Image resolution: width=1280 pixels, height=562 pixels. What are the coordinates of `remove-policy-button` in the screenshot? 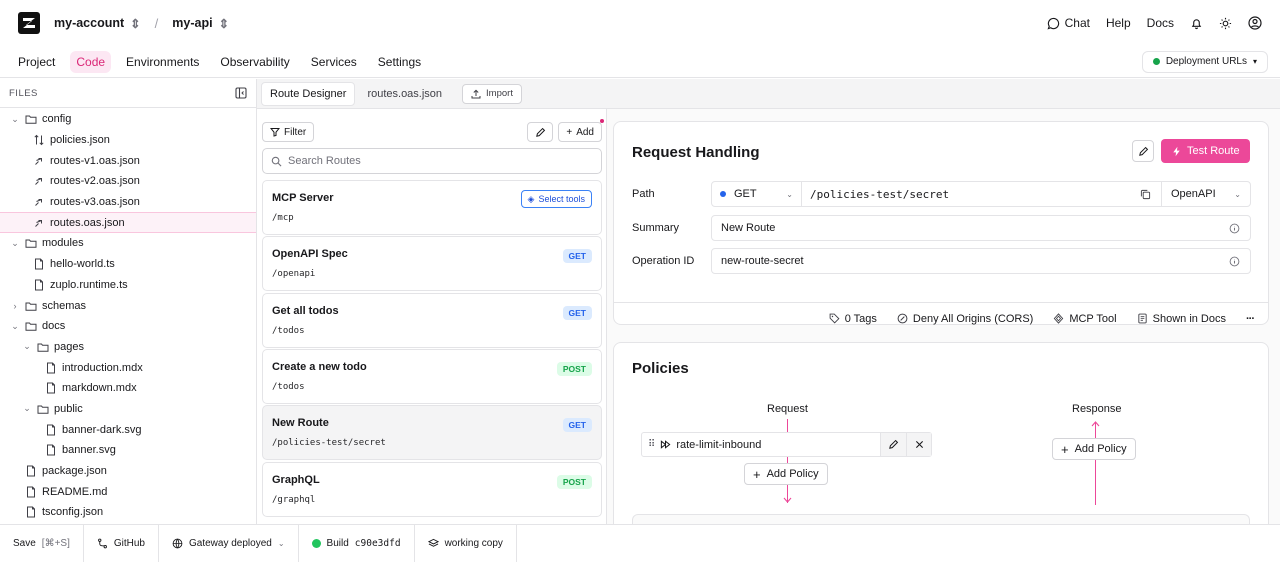 It's located at (918, 444).